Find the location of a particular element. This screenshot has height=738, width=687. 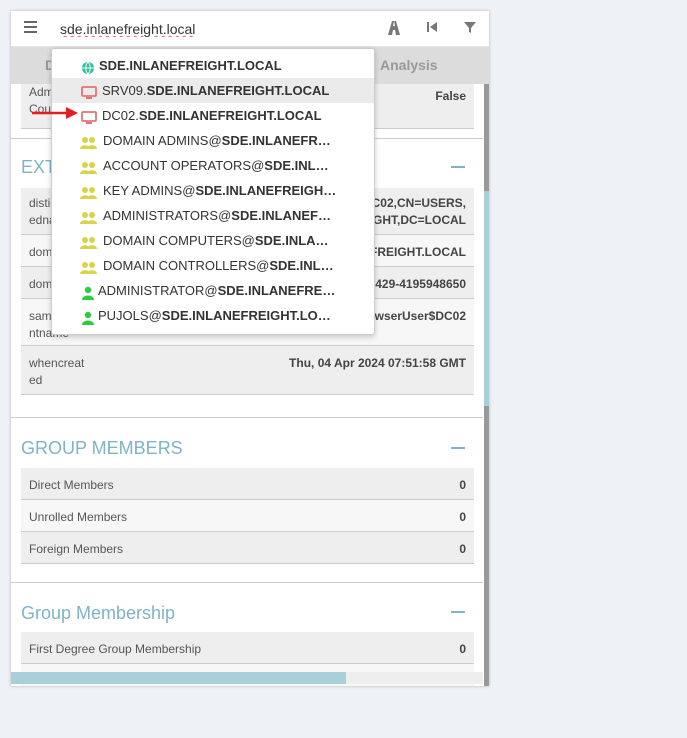

collapse-extra-button is located at coordinates (458, 167).